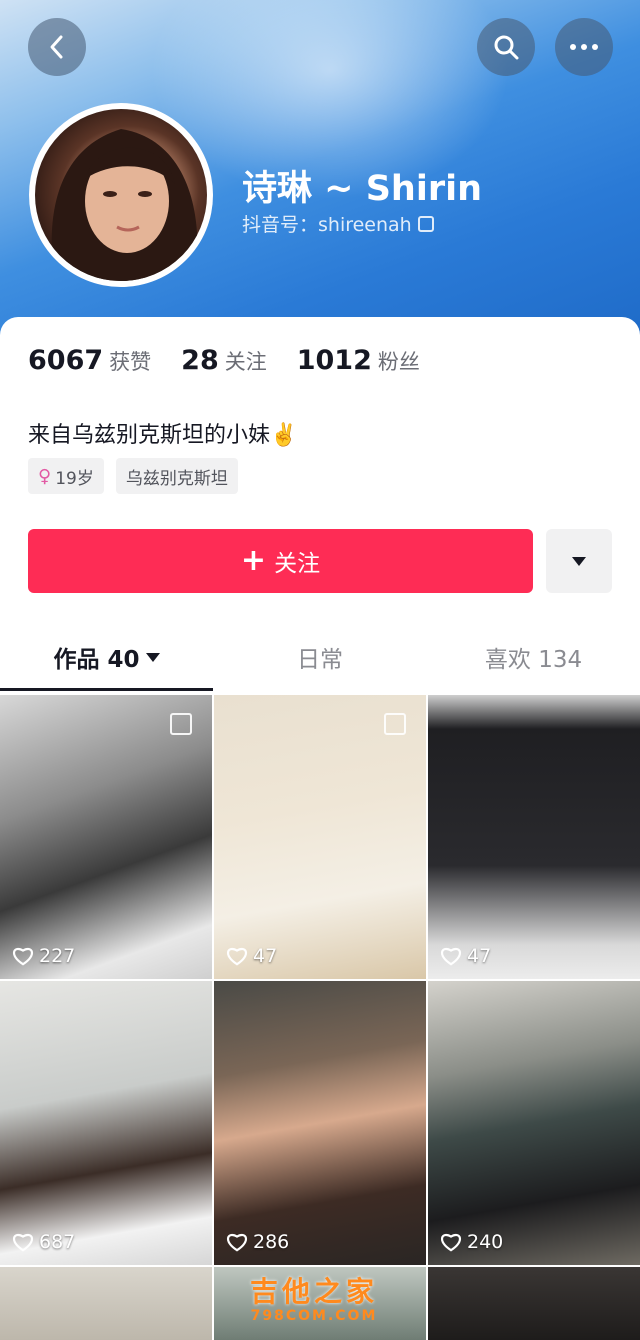  I want to click on content-tabs: 作品 40 日常 喜欢 134, so click(320, 657).